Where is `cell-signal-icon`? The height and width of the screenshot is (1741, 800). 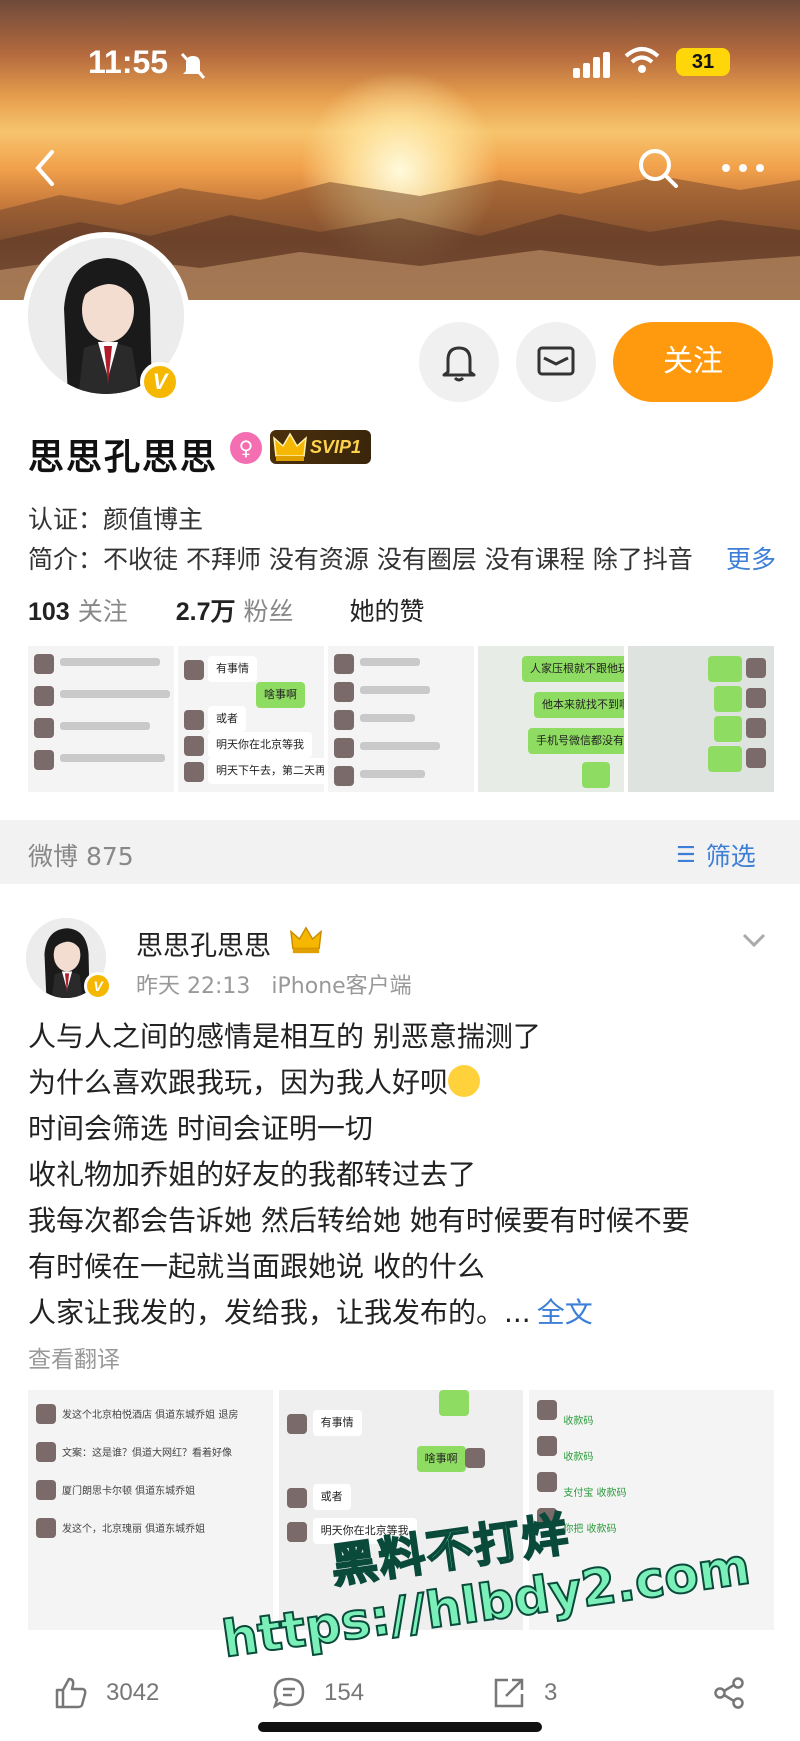
cell-signal-icon is located at coordinates (591, 65).